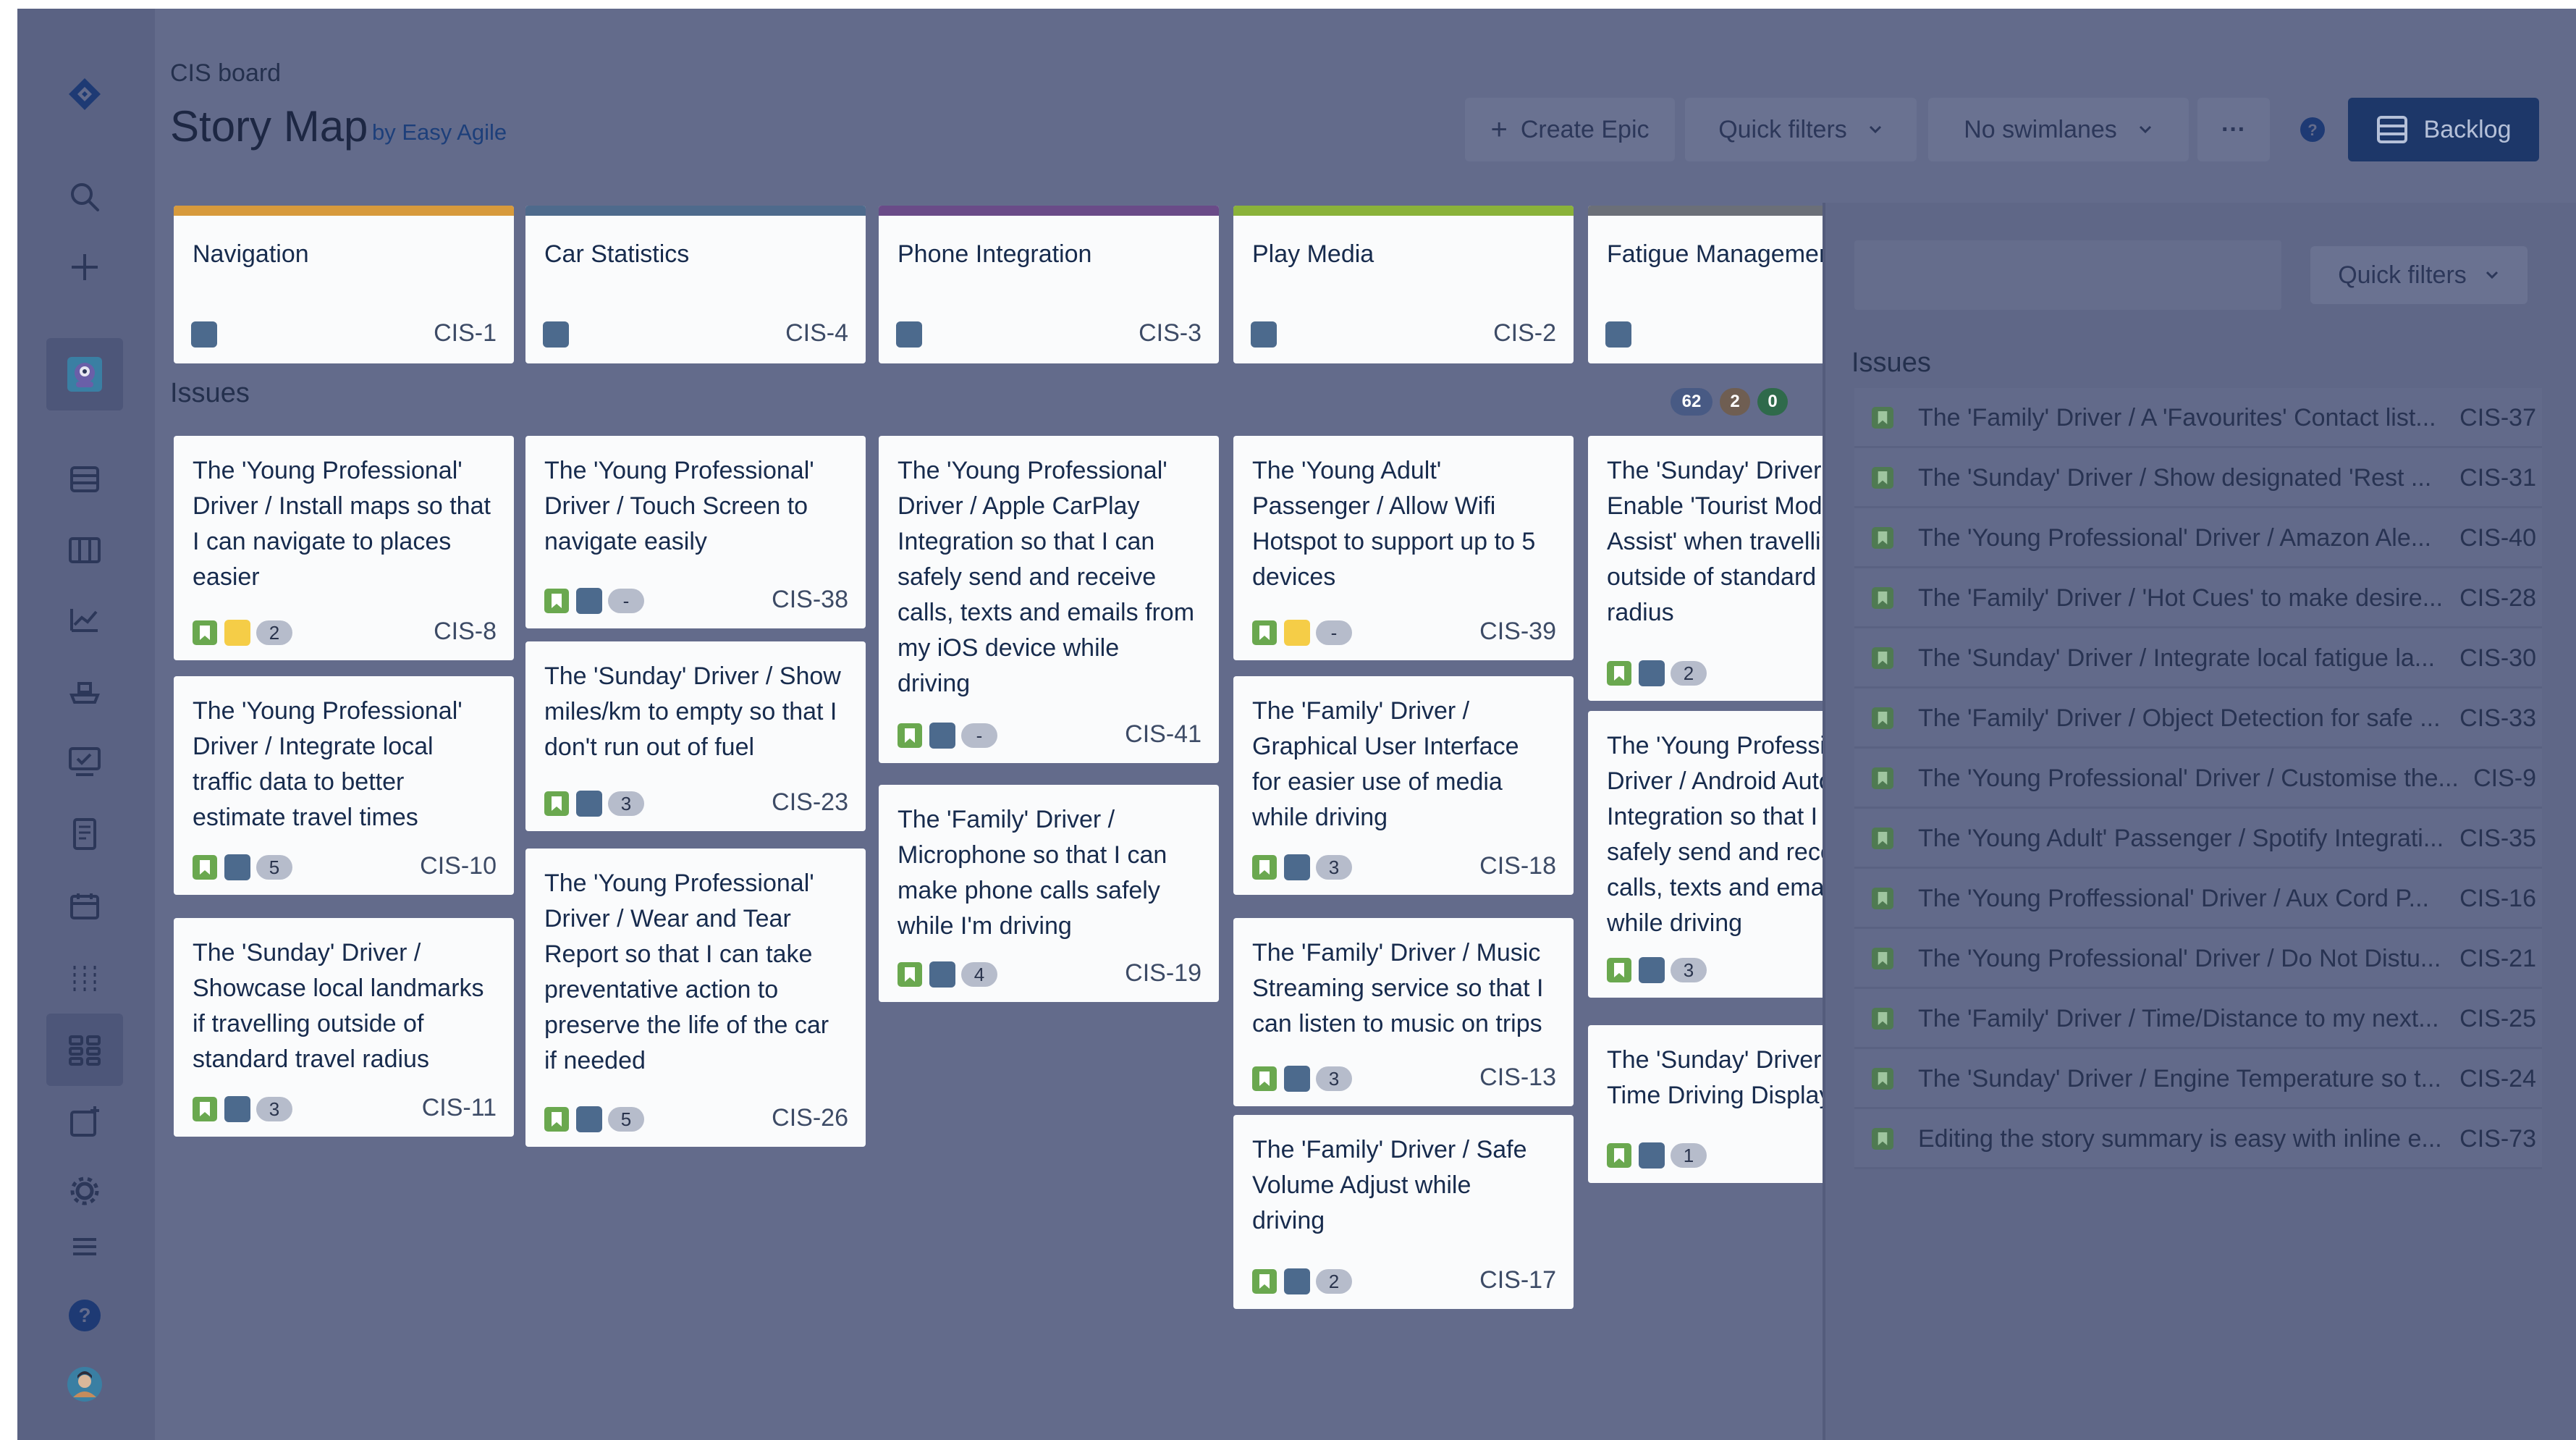  What do you see at coordinates (2497, 899) in the screenshot?
I see `backlog-issue-key: CIS-16` at bounding box center [2497, 899].